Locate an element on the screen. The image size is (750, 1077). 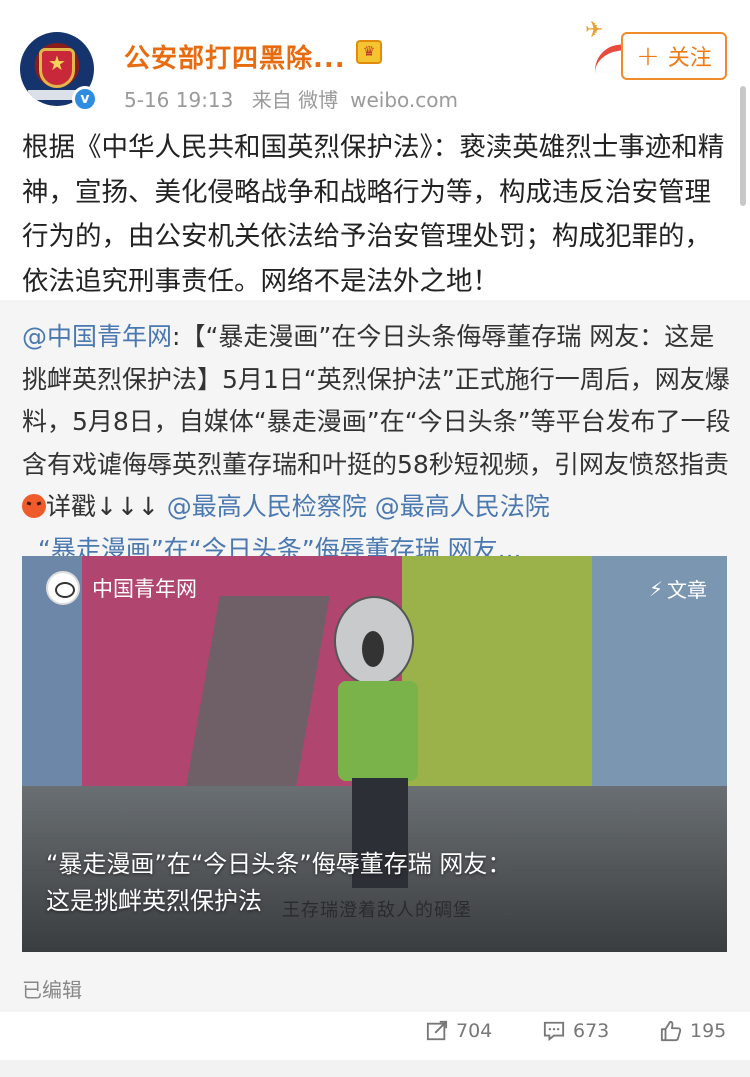
detail-text: 详戳↓↓↓ is located at coordinates (102, 506).